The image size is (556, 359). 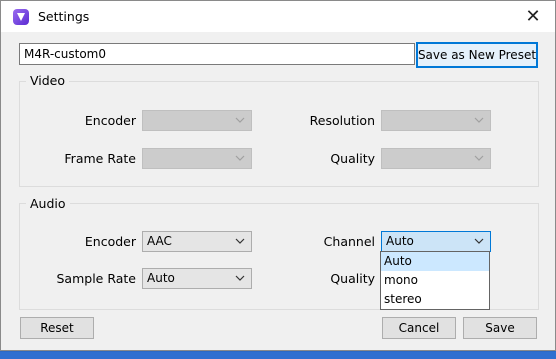 I want to click on save-button: Save, so click(x=500, y=328).